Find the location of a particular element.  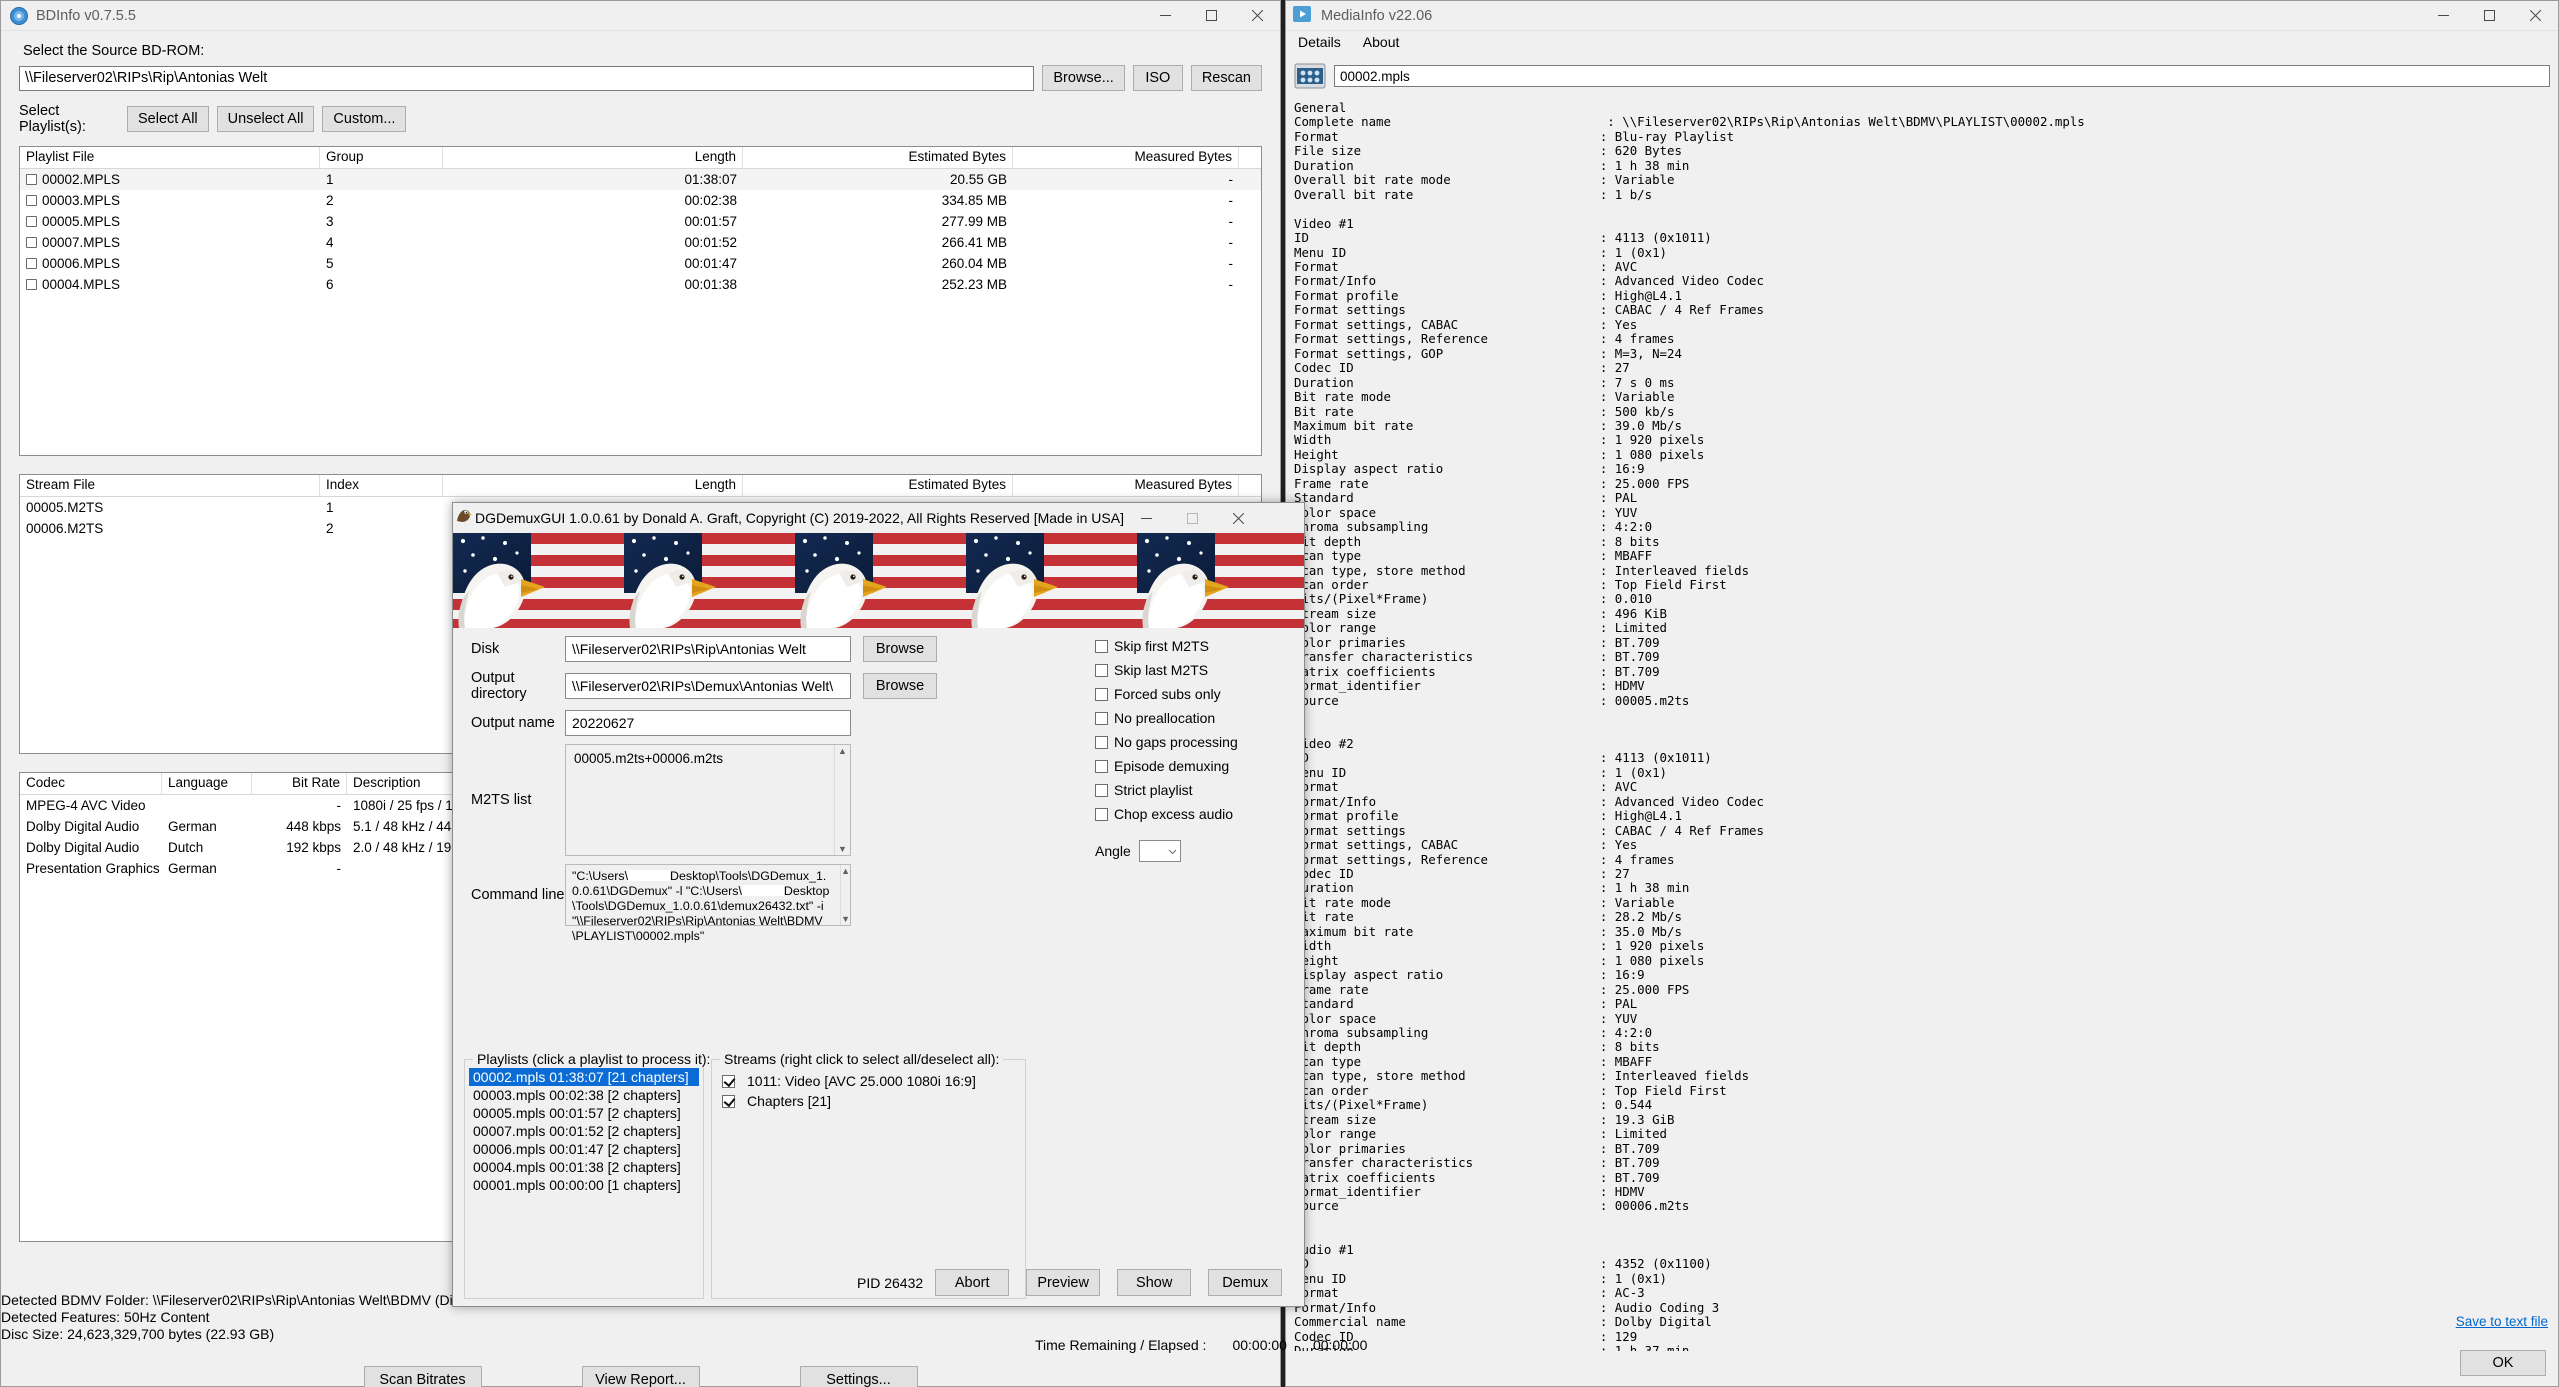

playlist-list-item: 00005.mpls 00:01:57 [2 chapters] is located at coordinates (584, 1113).